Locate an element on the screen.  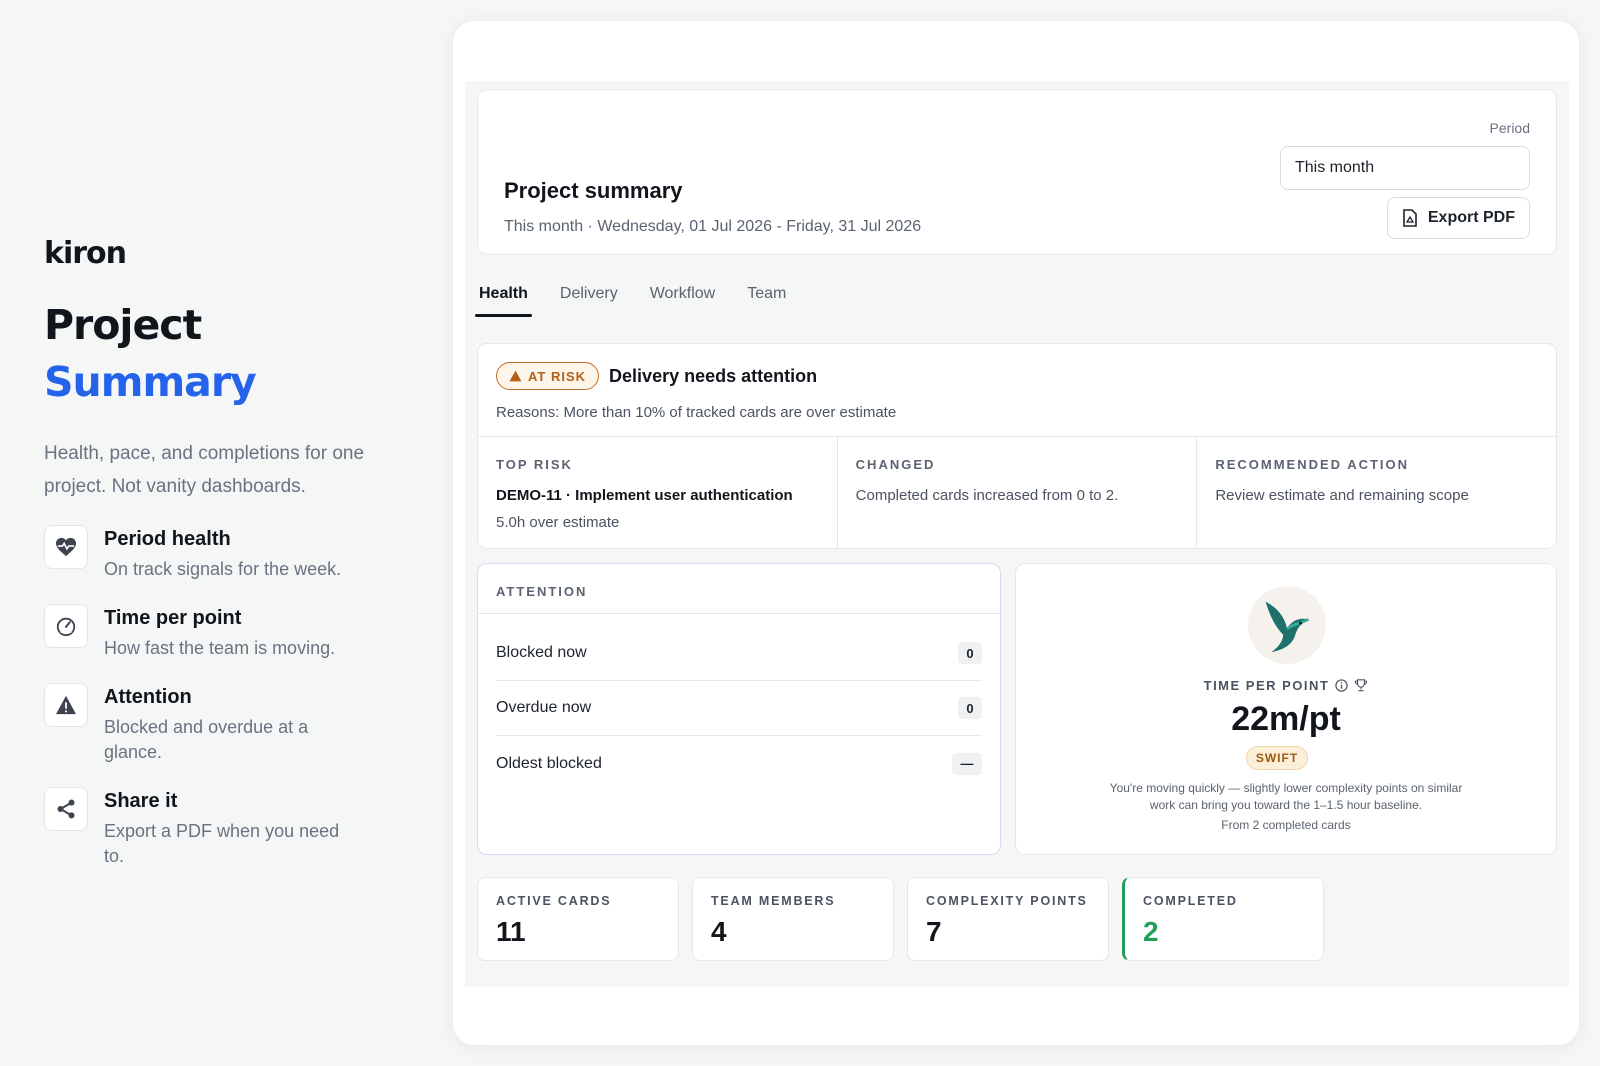
export-label: Export PDF is located at coordinates (1471, 217).